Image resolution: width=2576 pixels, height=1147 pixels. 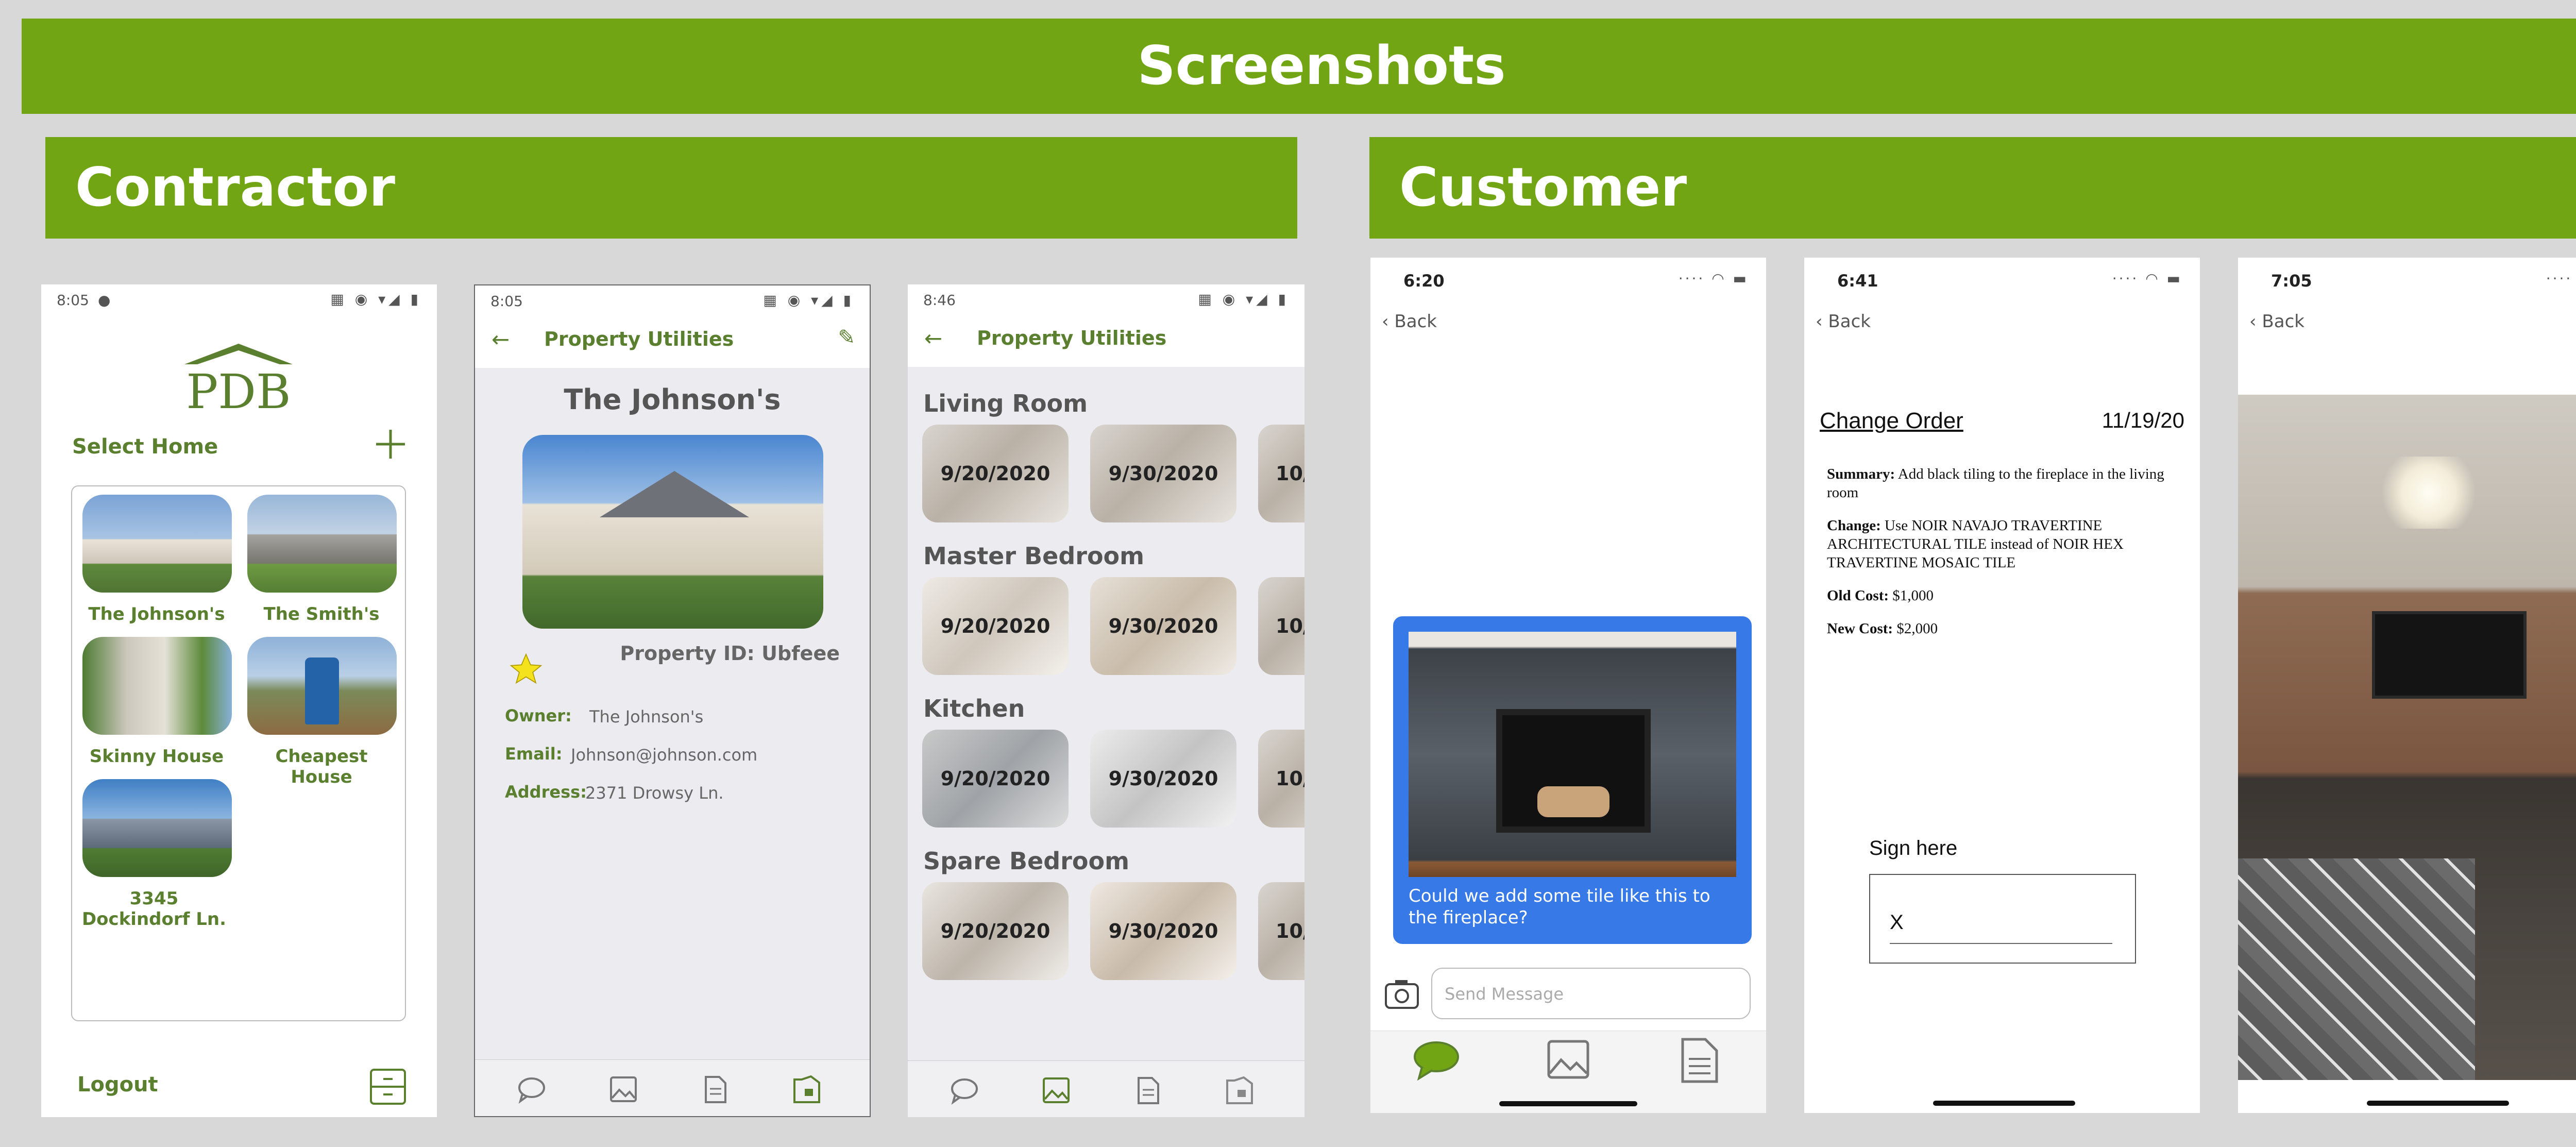 What do you see at coordinates (672, 532) in the screenshot?
I see `property-image` at bounding box center [672, 532].